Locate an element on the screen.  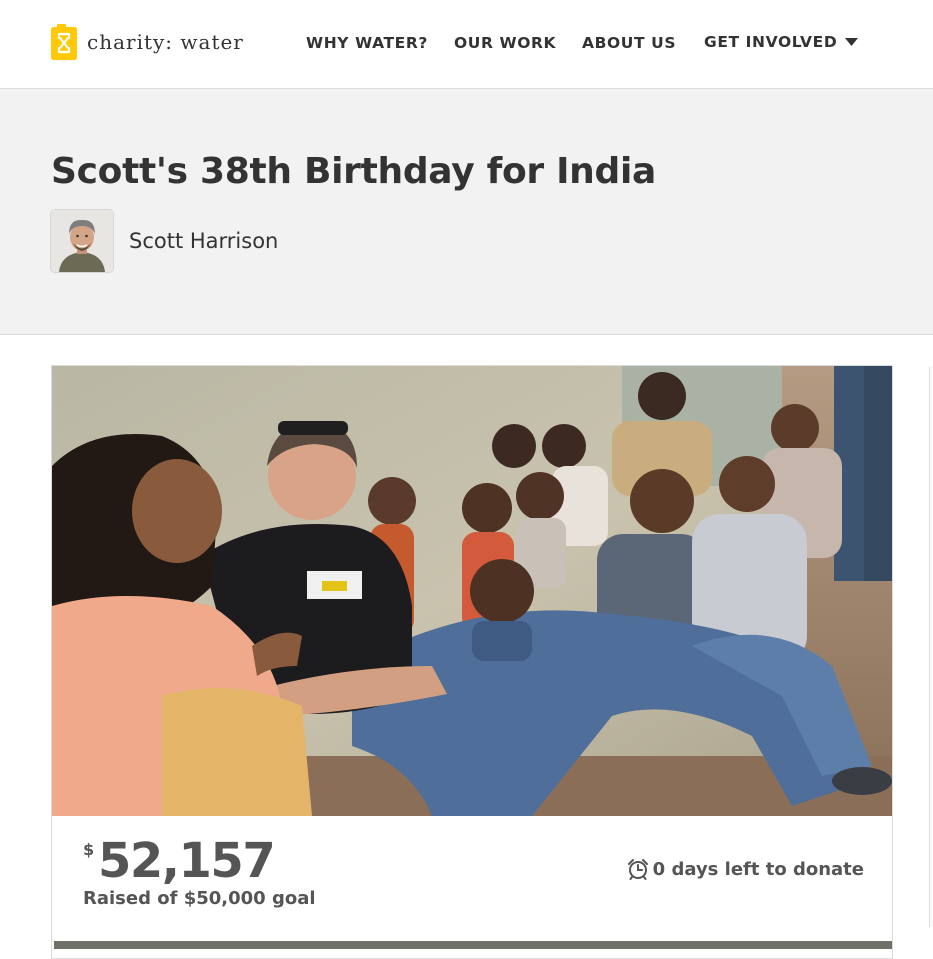
charity-water-logo: charity: water is located at coordinates (147, 42).